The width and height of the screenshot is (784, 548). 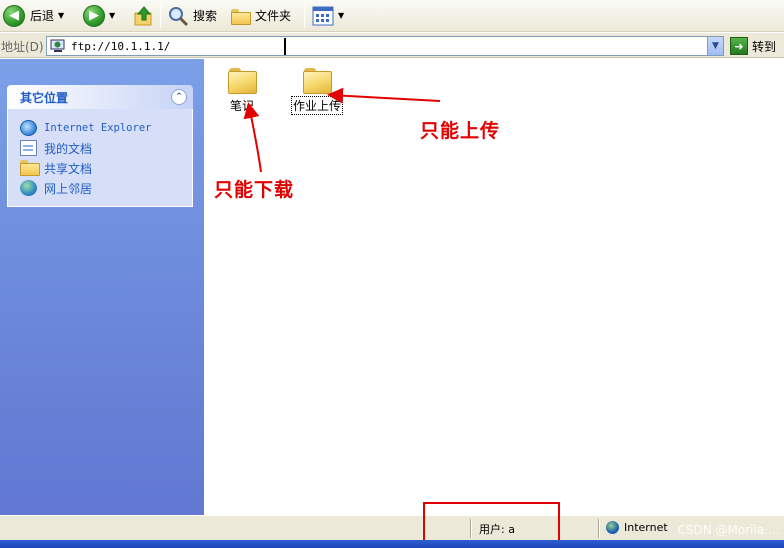 What do you see at coordinates (729, 530) in the screenshot?
I see `watermark: CSDN @Moriia….` at bounding box center [729, 530].